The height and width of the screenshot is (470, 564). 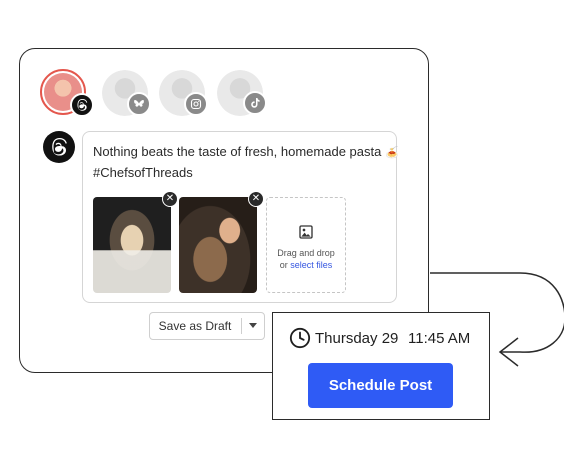 What do you see at coordinates (300, 338) in the screenshot?
I see `clock-icon` at bounding box center [300, 338].